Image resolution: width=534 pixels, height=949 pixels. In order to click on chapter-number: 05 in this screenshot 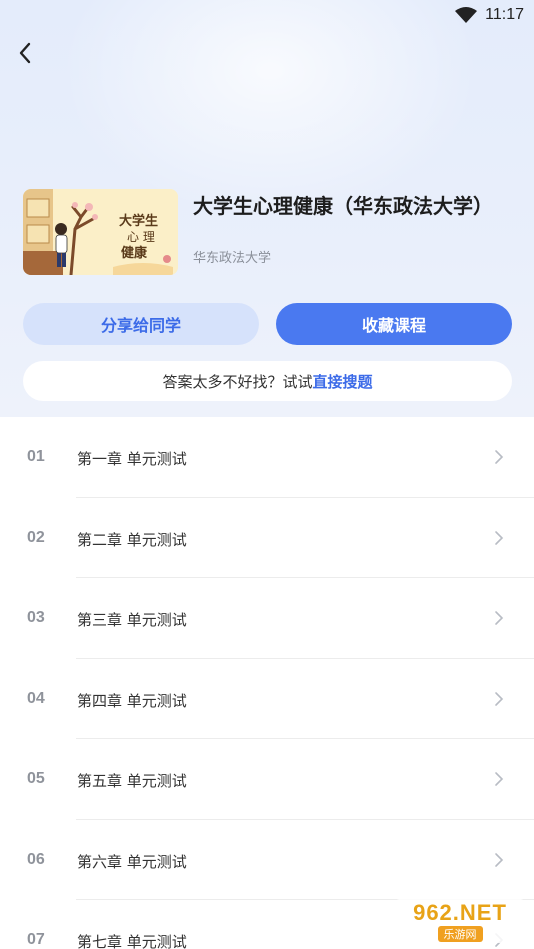, I will do `click(36, 778)`.